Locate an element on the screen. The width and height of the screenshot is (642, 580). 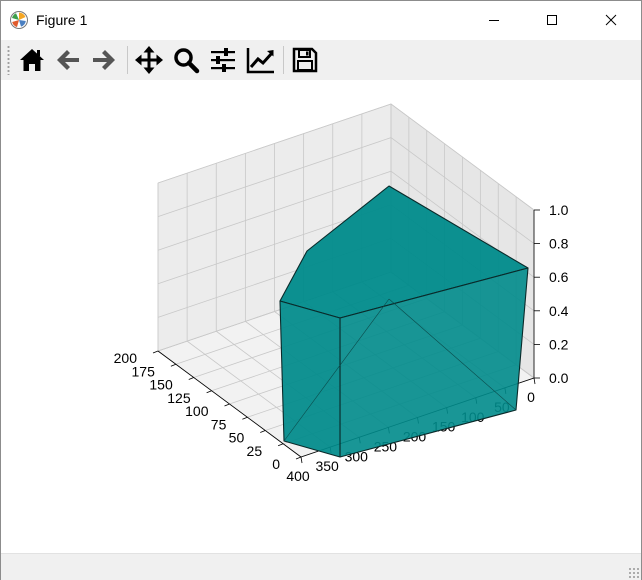
window-title: Figure 1 is located at coordinates (62, 20).